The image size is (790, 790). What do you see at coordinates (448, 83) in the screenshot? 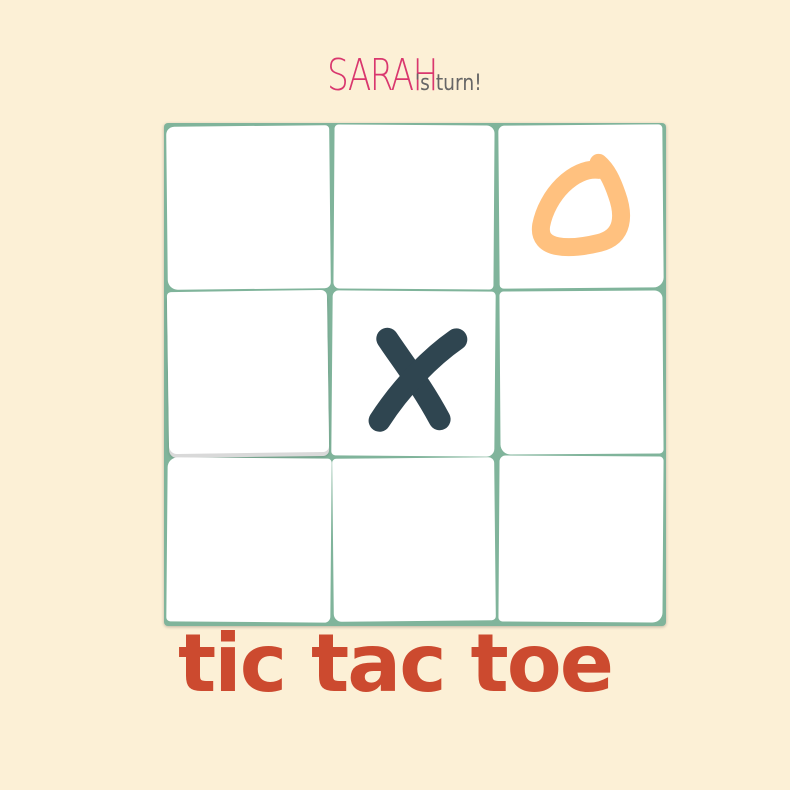
I see `turn-suffix: 's turn!` at bounding box center [448, 83].